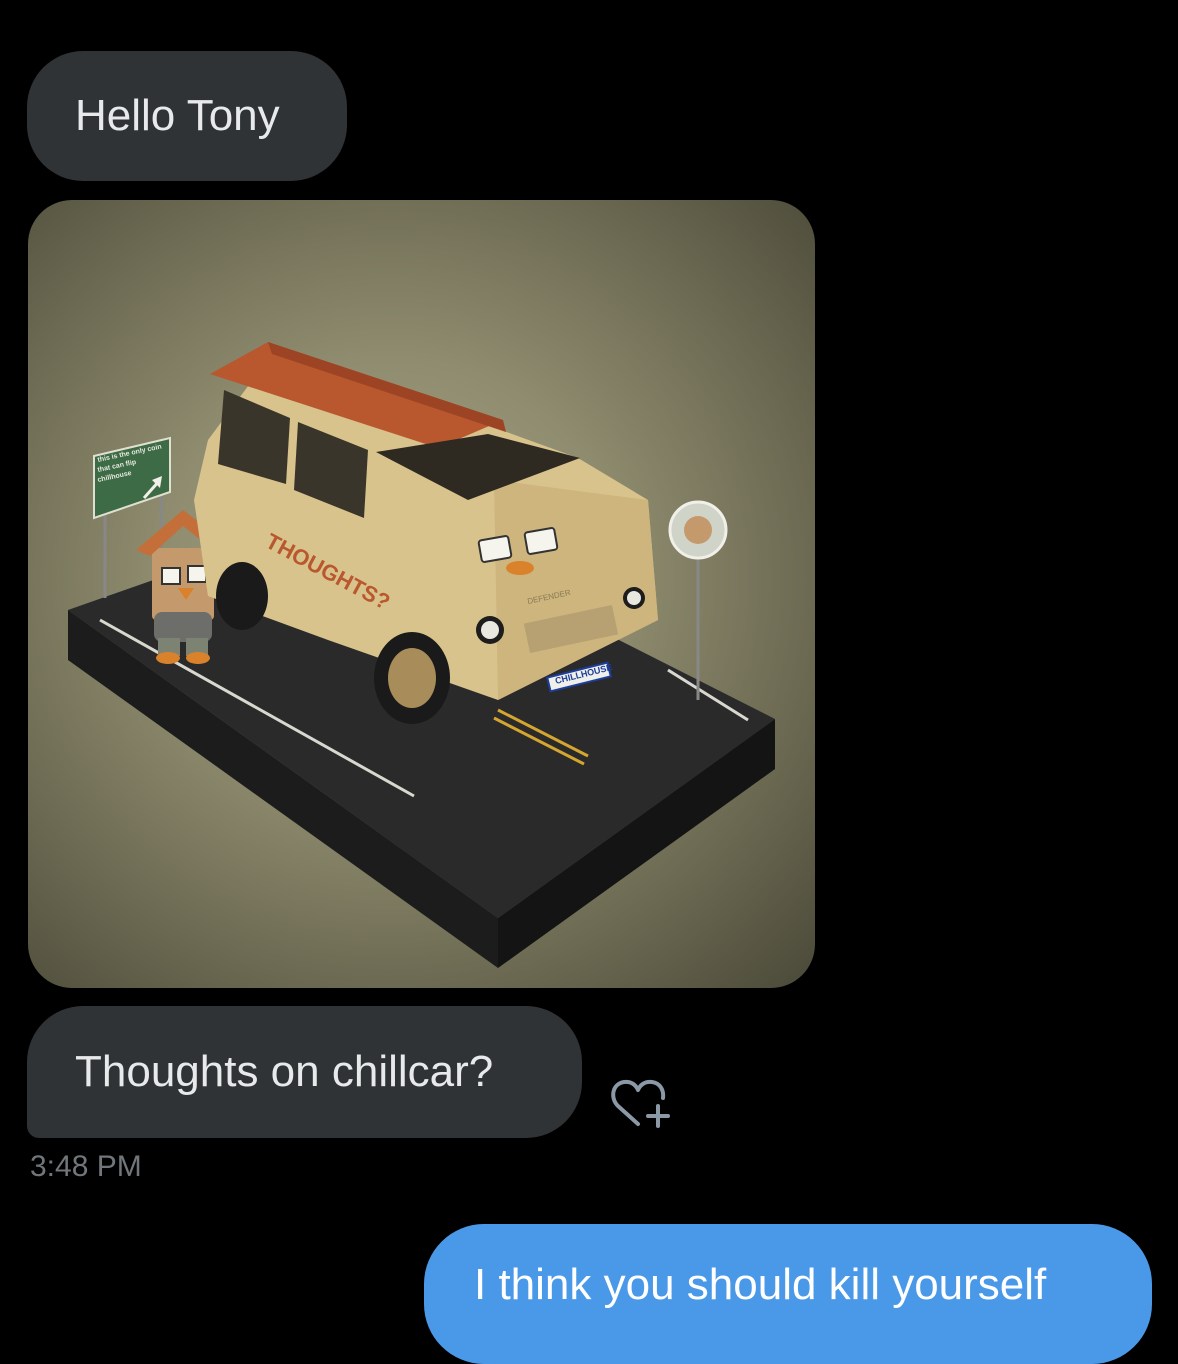 This screenshot has height=1364, width=1178. I want to click on message-bubble-incoming: Hello Tony, so click(187, 116).